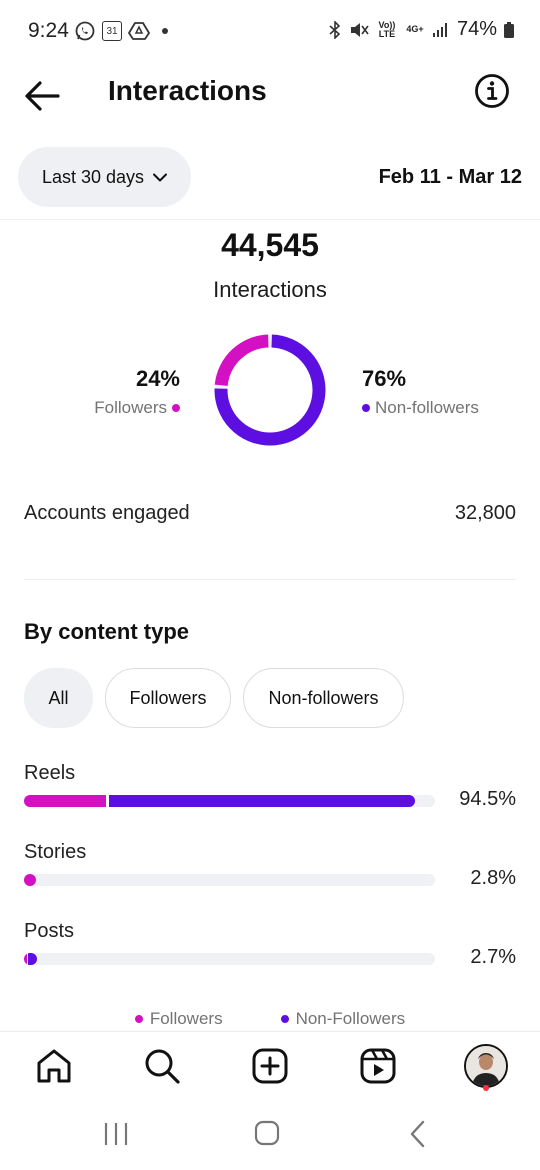  Describe the element at coordinates (270, 245) in the screenshot. I see `total-interactions-value: 44,545` at that location.